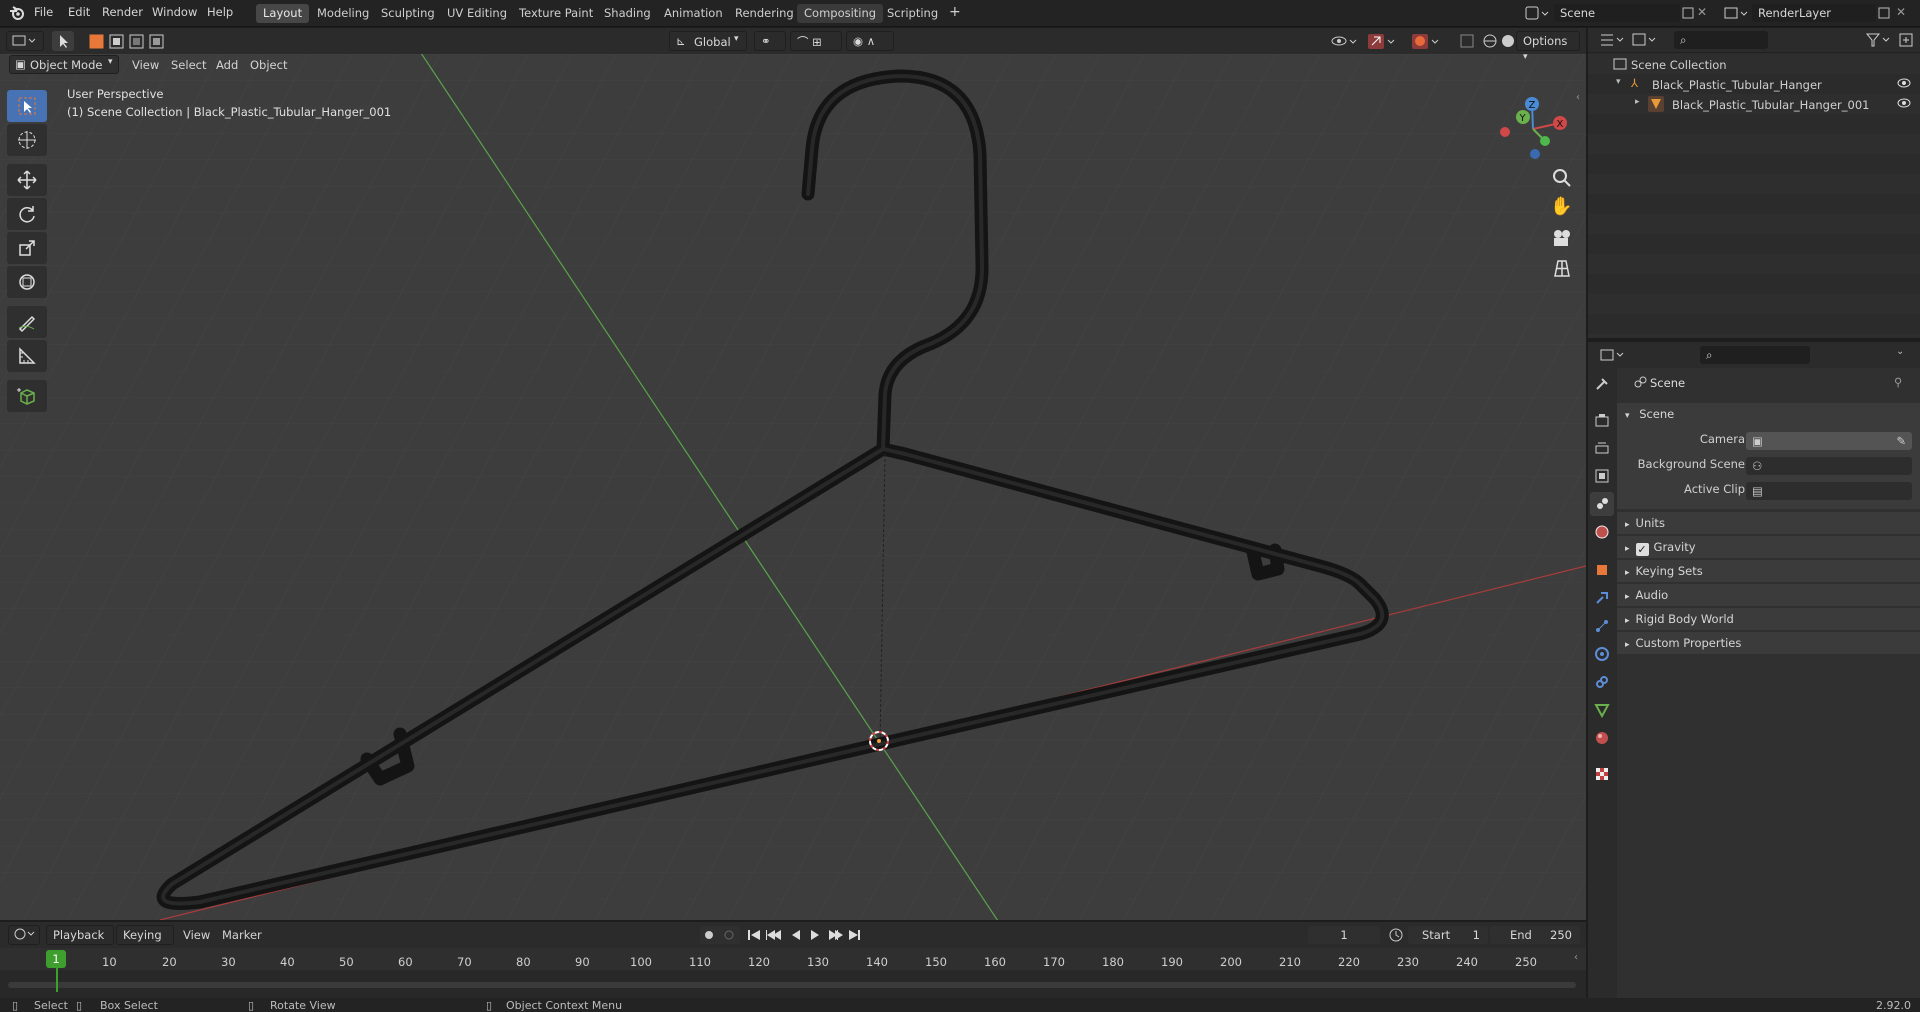  What do you see at coordinates (43, 12) in the screenshot?
I see `menu-file: File` at bounding box center [43, 12].